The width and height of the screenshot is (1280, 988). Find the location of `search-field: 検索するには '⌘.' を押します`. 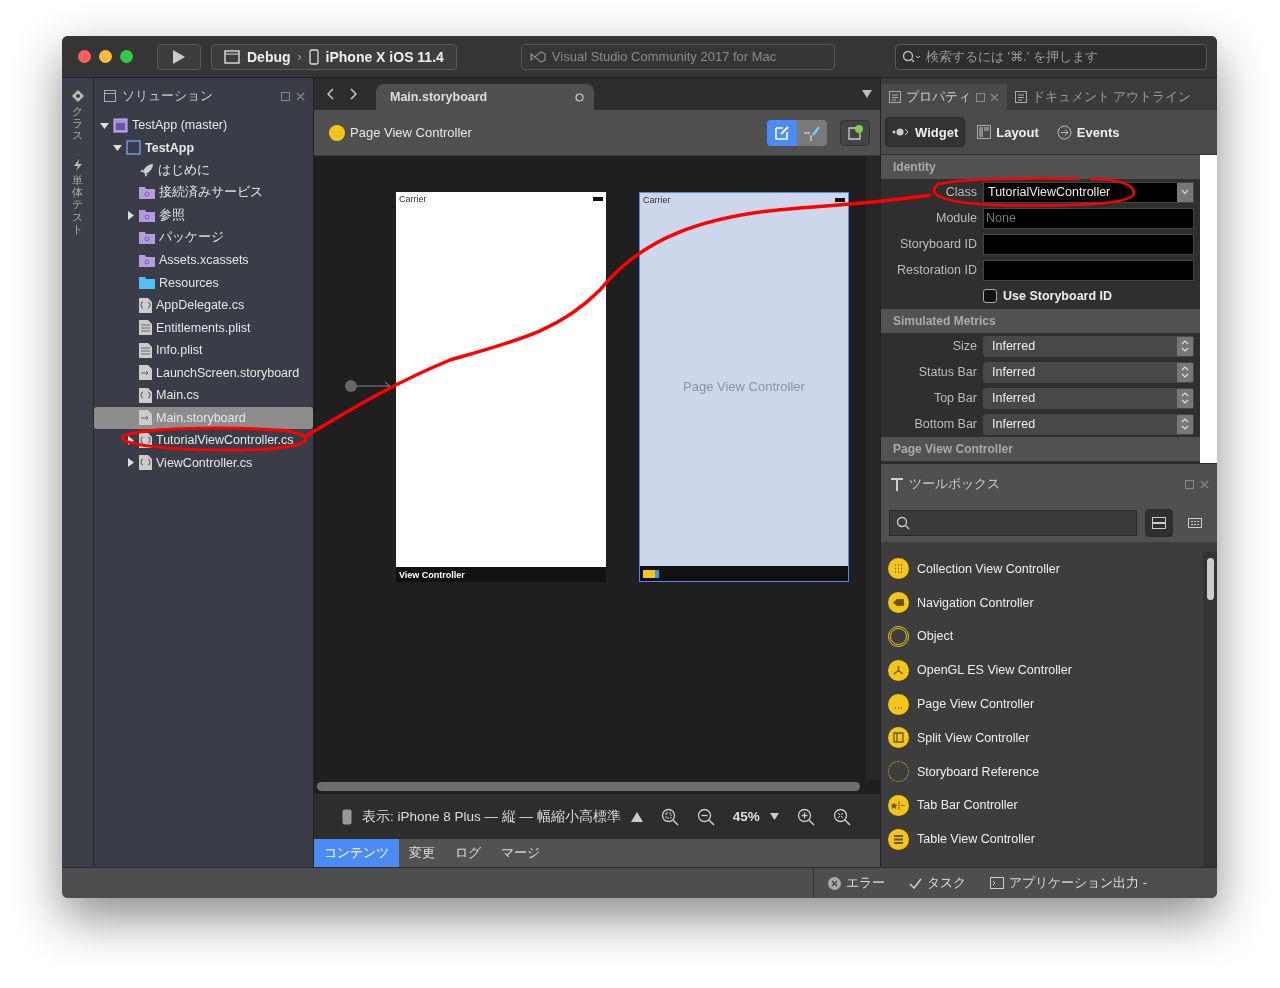

search-field: 検索するには '⌘.' を押します is located at coordinates (1051, 56).